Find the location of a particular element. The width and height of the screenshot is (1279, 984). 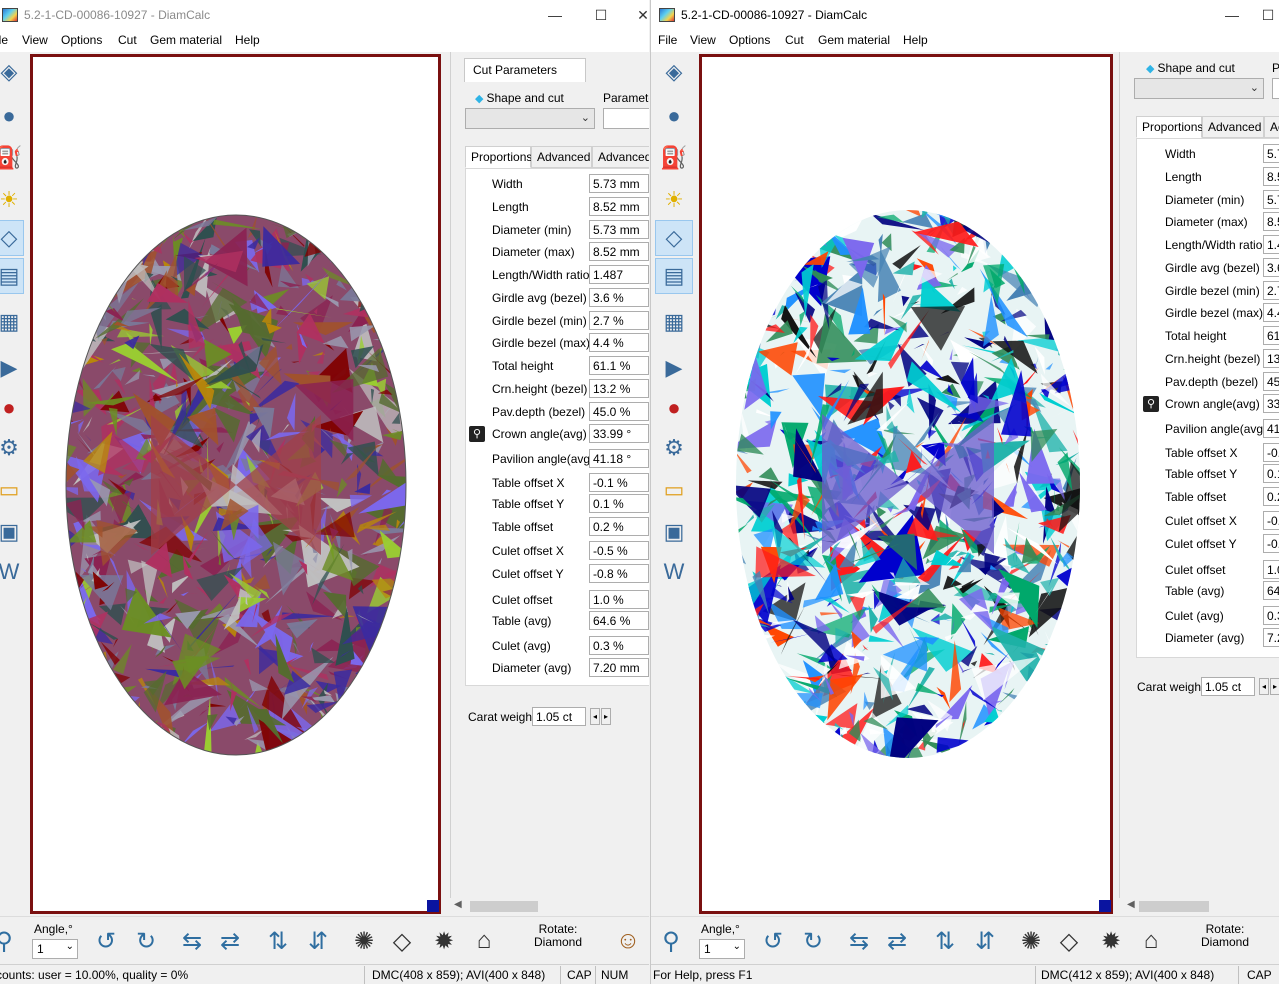

paint-bucket-icon: ⛽ is located at coordinates (674, 158).